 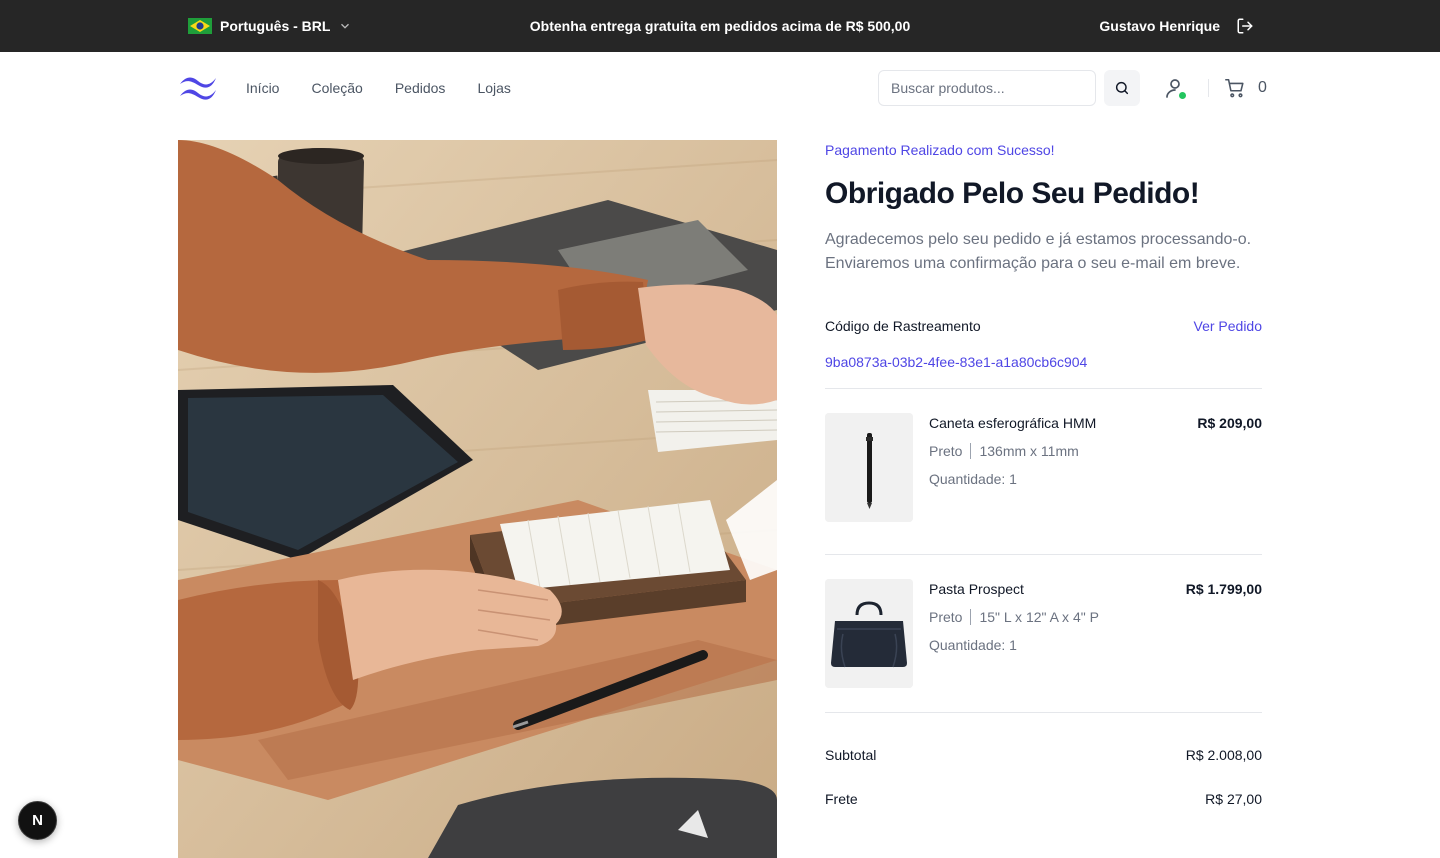 I want to click on nav-link-lojas: Lojas, so click(x=493, y=88).